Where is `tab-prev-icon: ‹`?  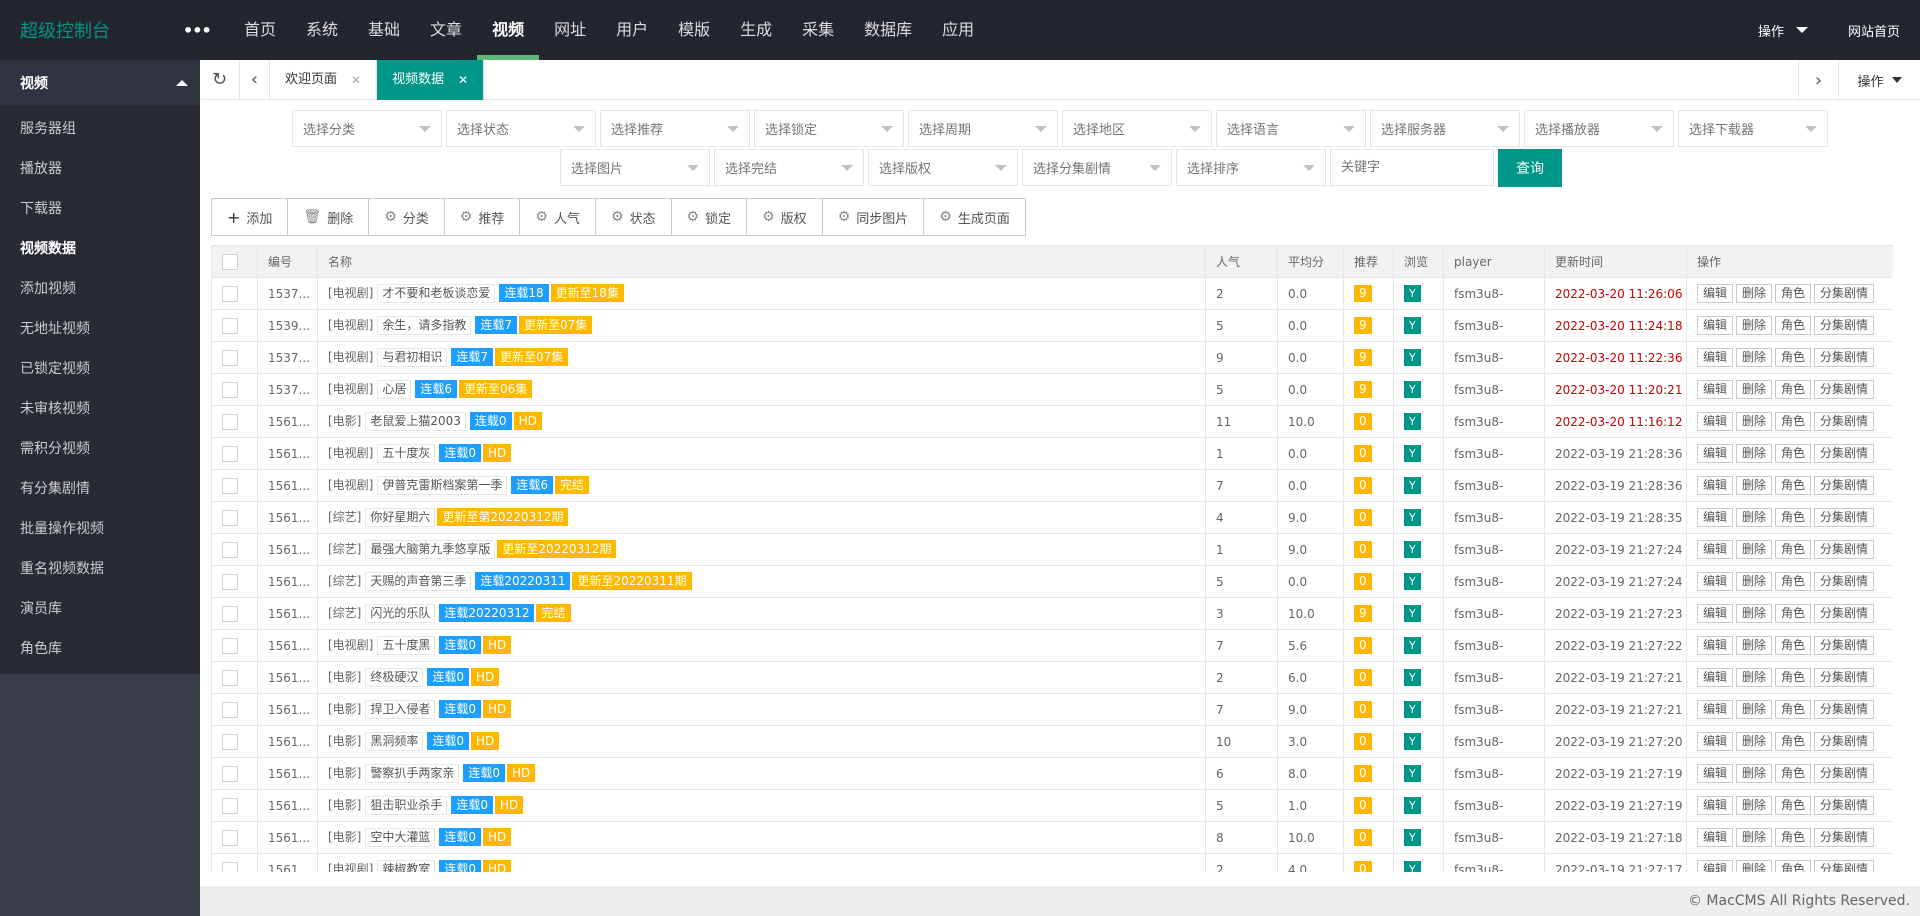
tab-prev-icon: ‹ is located at coordinates (255, 79).